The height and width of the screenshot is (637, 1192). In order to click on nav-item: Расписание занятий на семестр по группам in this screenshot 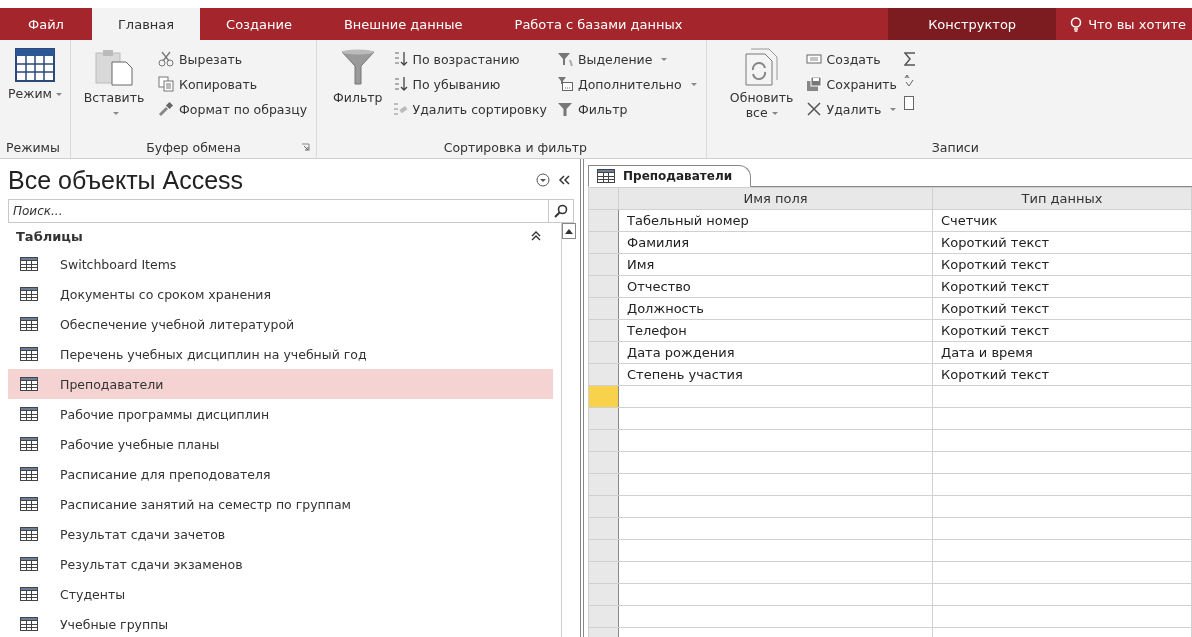, I will do `click(280, 504)`.